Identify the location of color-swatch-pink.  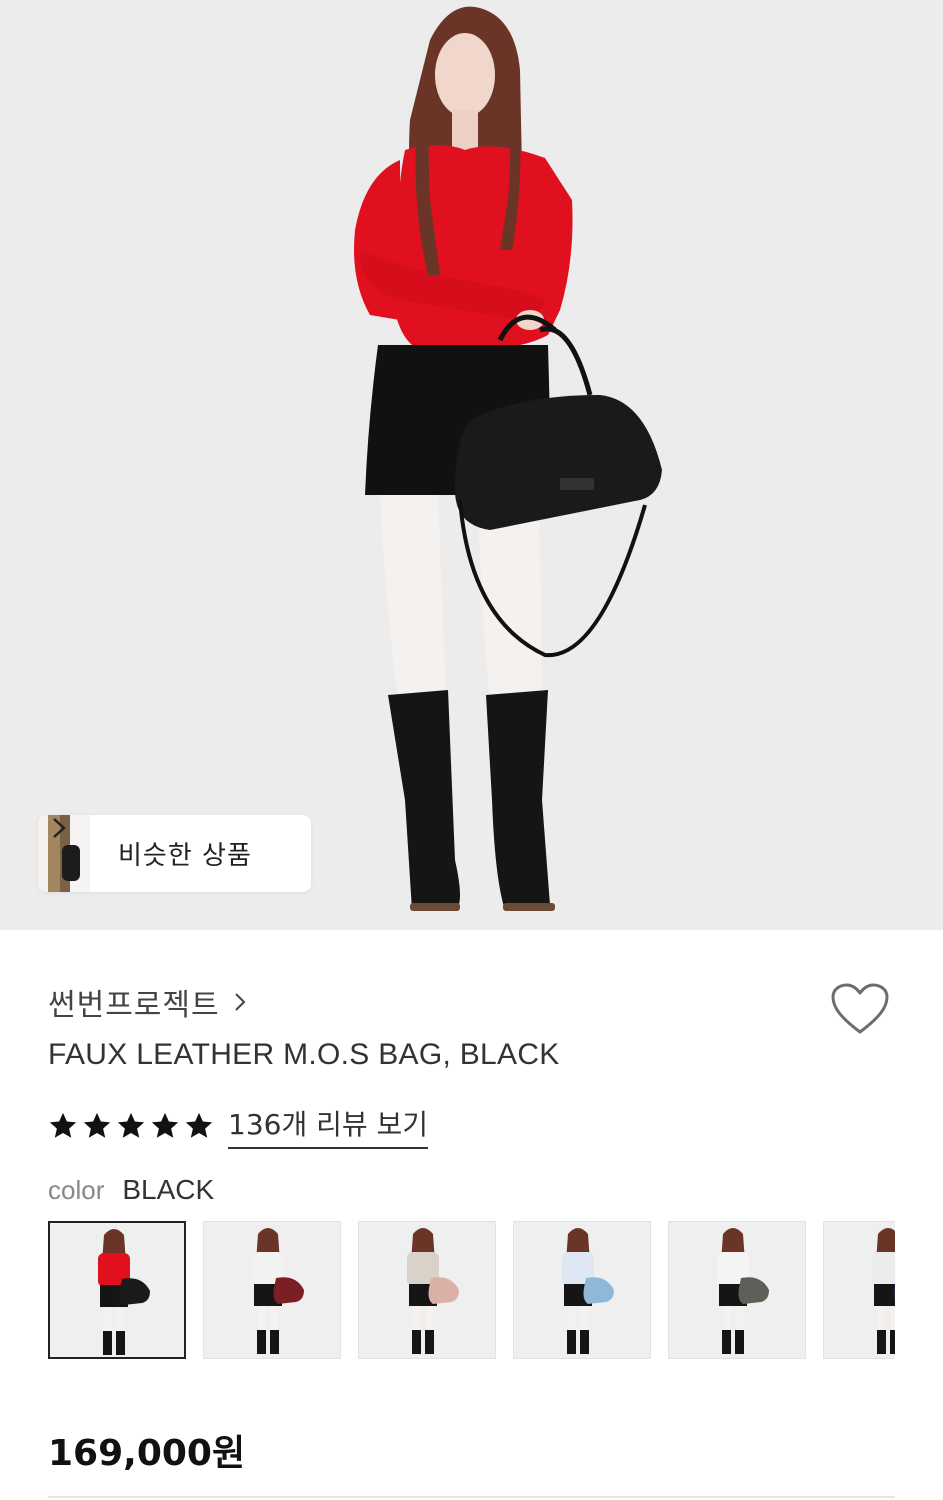
(427, 1290).